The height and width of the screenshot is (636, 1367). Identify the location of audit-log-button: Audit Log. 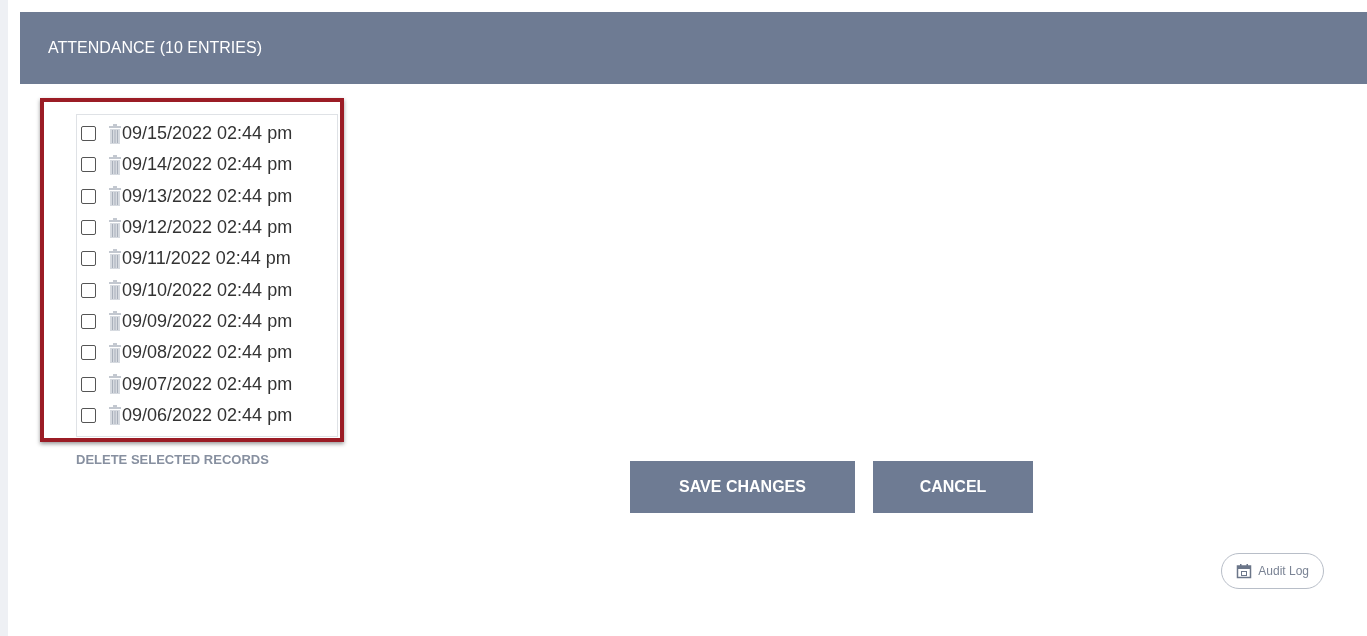
(1272, 571).